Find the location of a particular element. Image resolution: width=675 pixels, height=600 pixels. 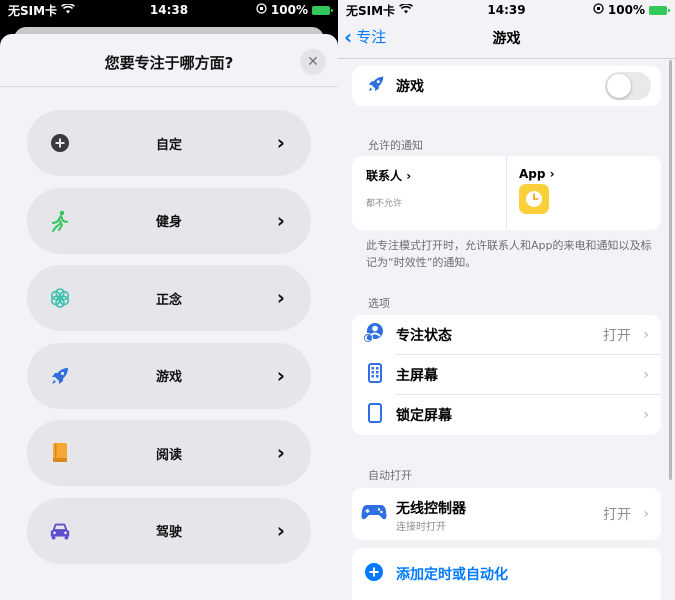

lock-screen-row: 锁定屏幕 › is located at coordinates (506, 415).